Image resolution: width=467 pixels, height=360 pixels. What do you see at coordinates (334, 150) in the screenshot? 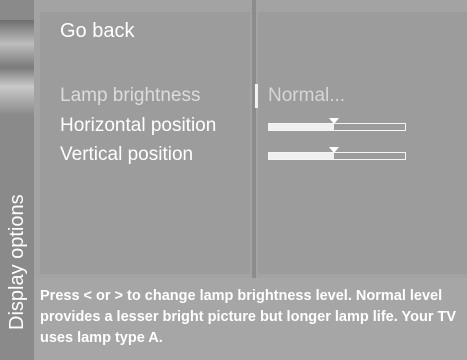
I see `vertical-position-knob` at bounding box center [334, 150].